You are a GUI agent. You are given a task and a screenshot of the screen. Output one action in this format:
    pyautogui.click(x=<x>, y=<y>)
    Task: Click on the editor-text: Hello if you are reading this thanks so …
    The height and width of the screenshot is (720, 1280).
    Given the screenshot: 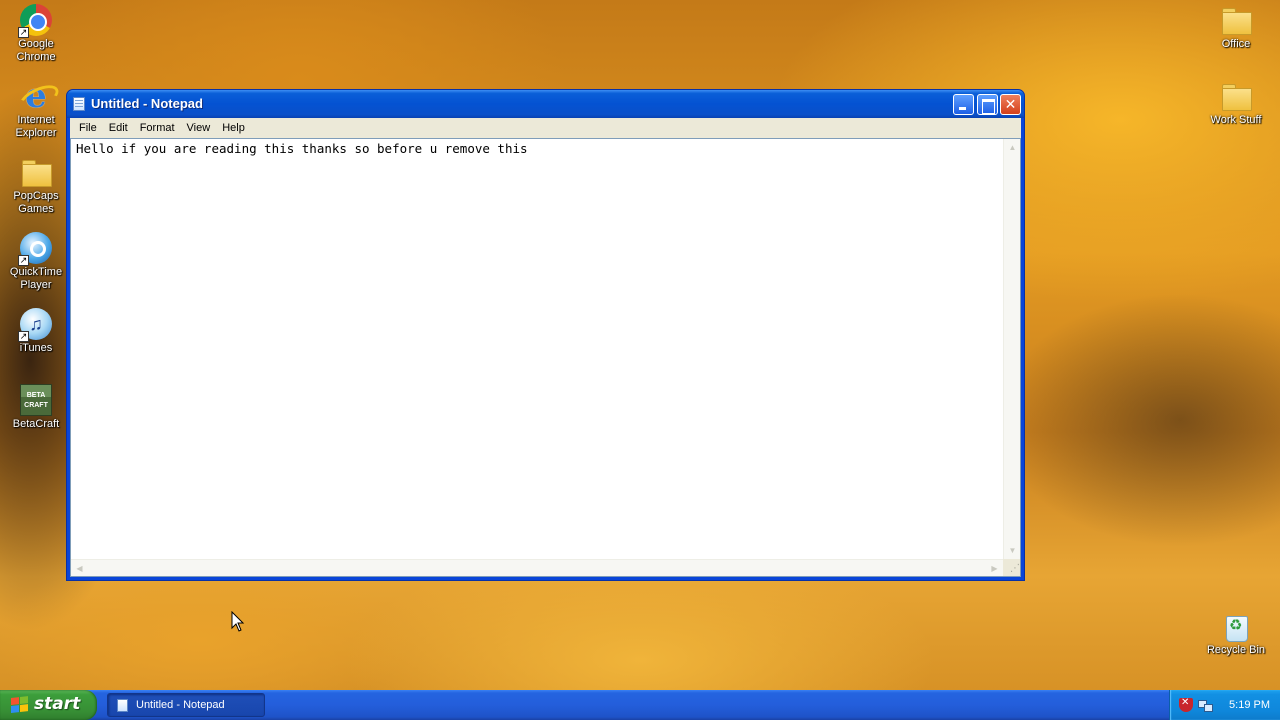 What is the action you would take?
    pyautogui.click(x=538, y=149)
    